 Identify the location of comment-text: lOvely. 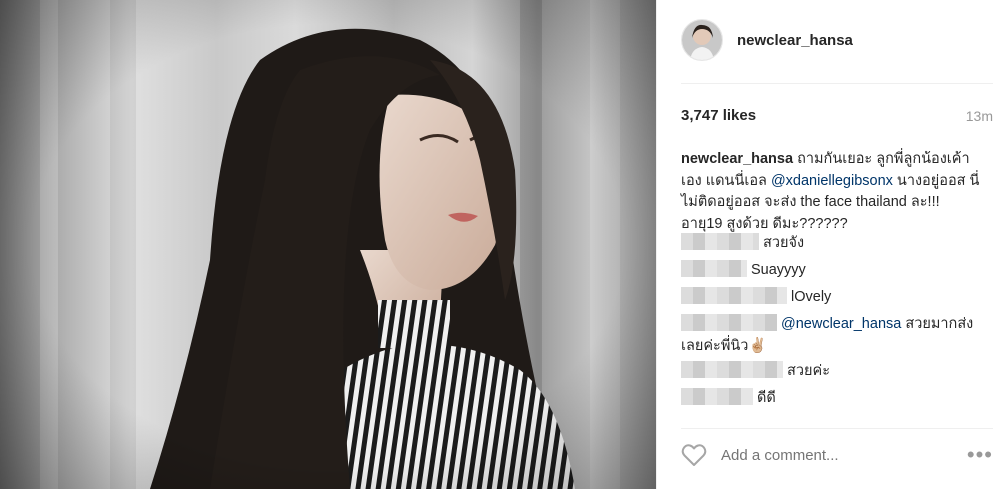
(811, 297).